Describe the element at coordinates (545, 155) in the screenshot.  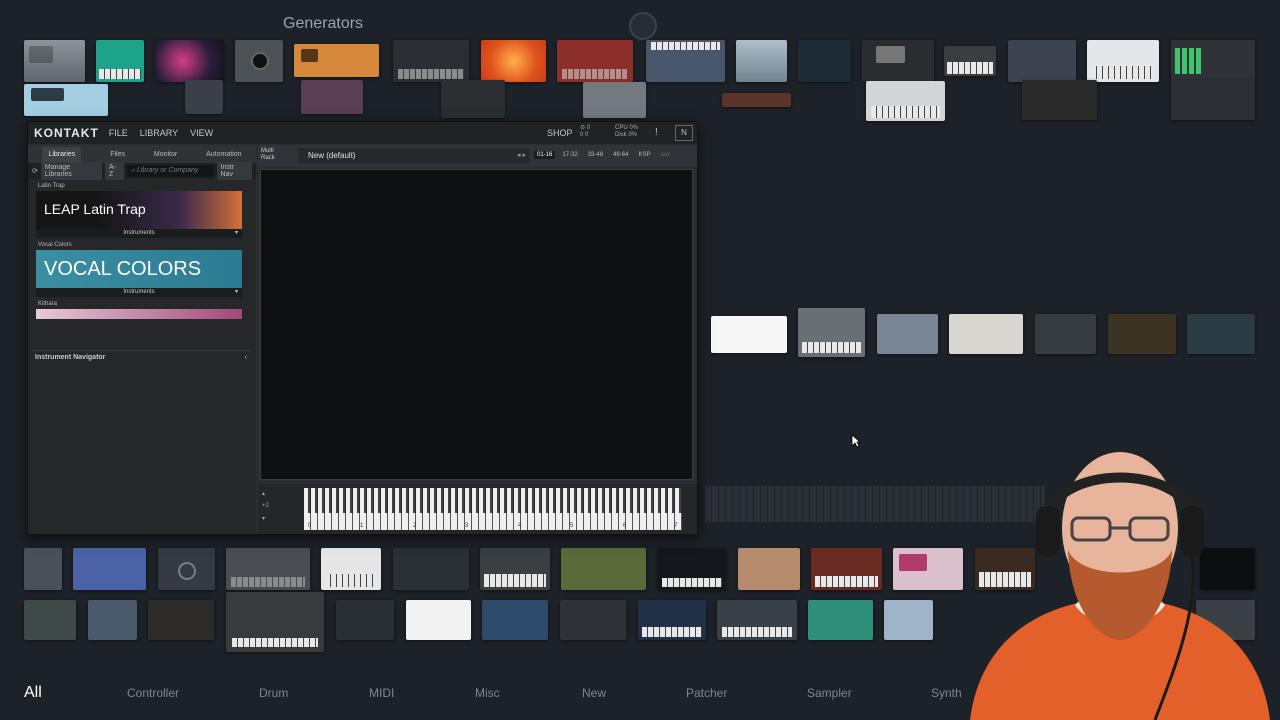
I see `tab-01-16: 01-16` at that location.